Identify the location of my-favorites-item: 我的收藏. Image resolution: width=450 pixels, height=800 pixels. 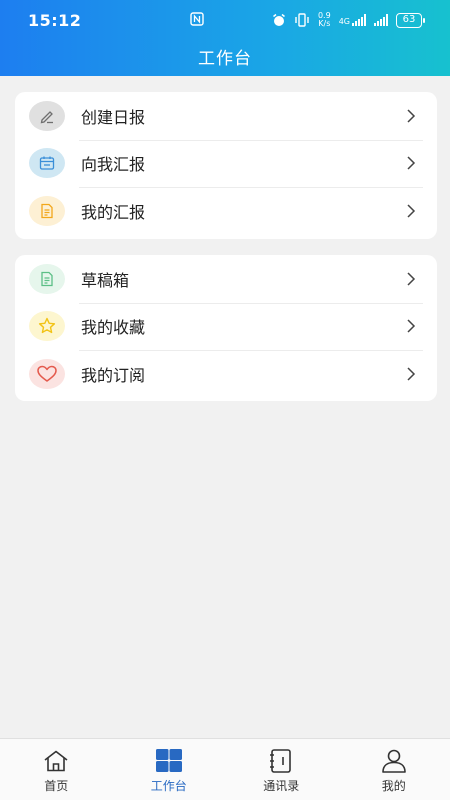
(226, 326).